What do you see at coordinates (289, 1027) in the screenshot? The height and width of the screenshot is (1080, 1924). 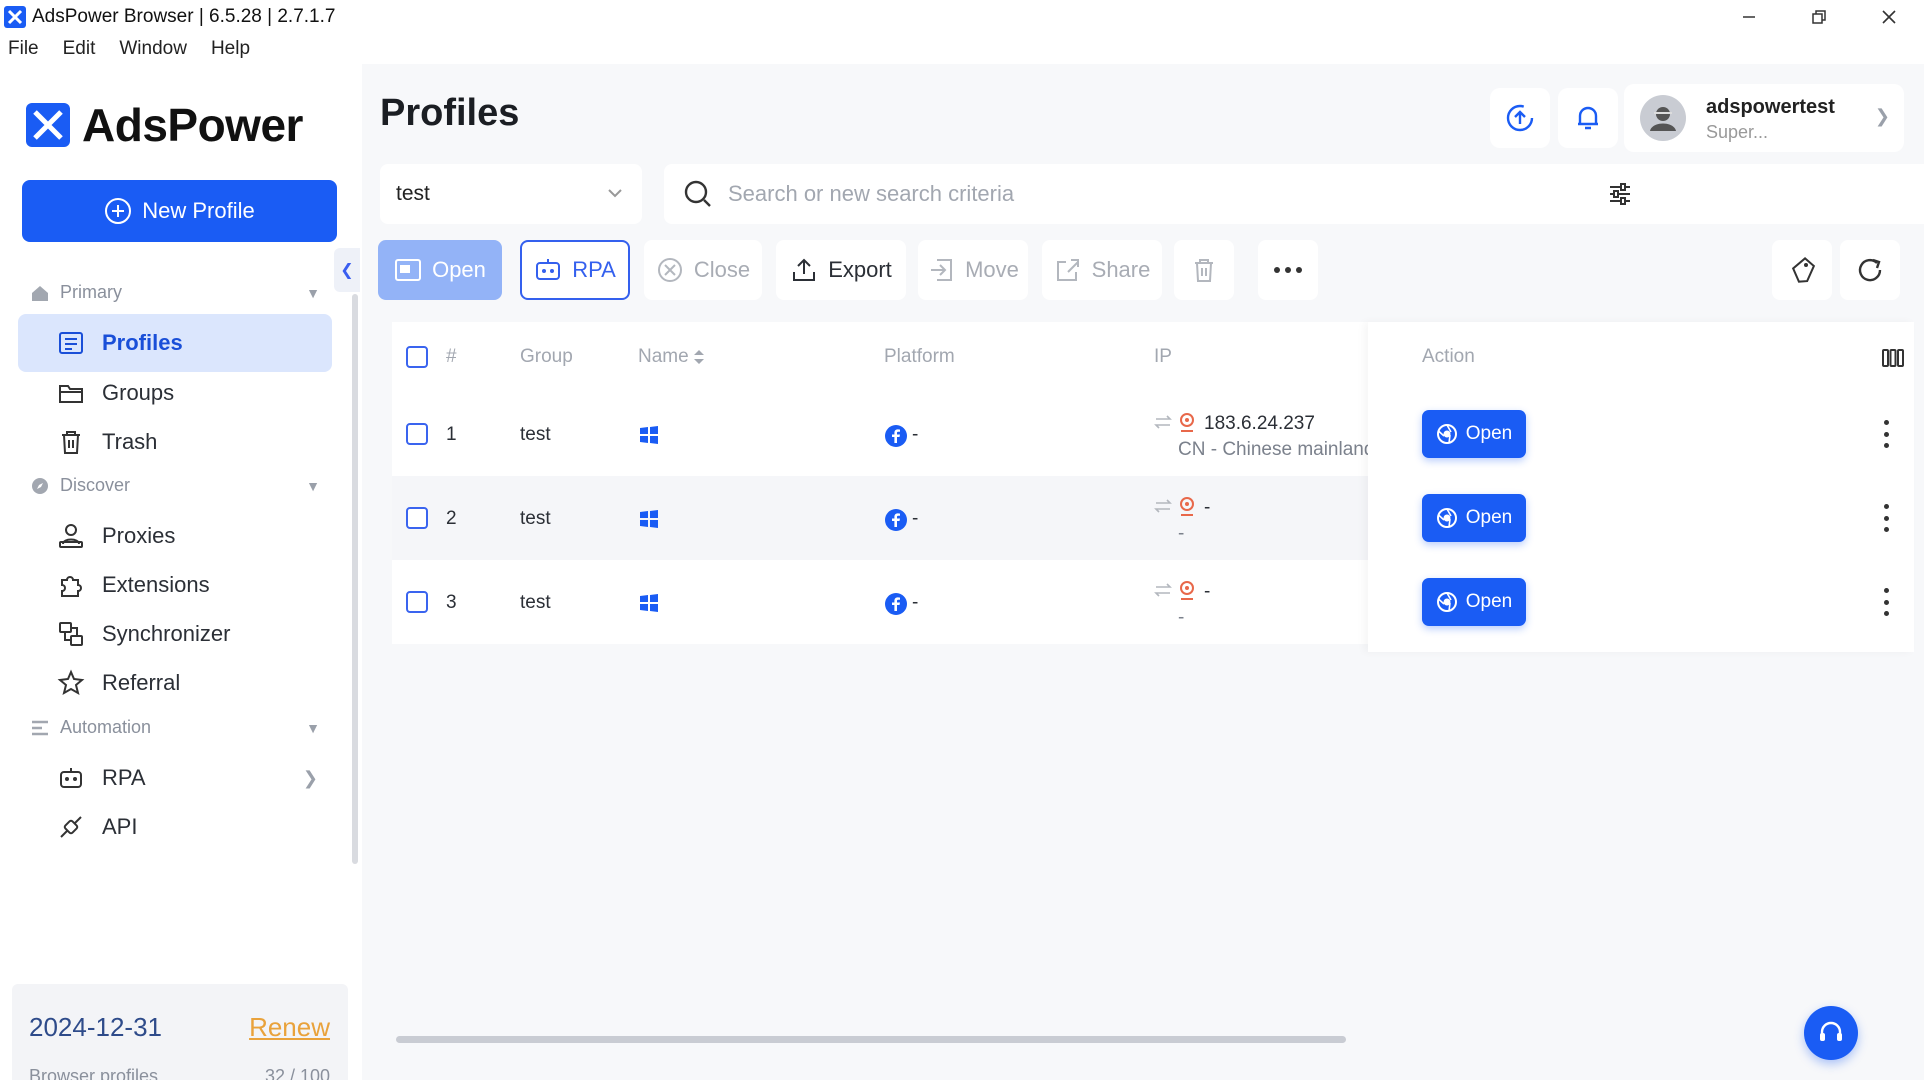 I see `renew-link: Renew` at bounding box center [289, 1027].